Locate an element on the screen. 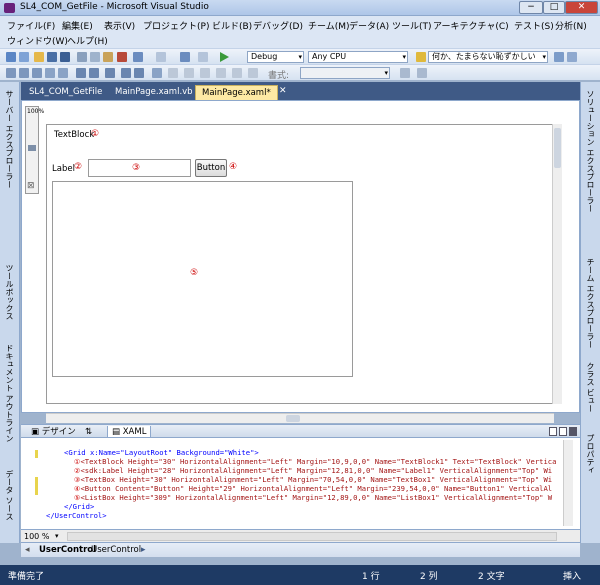 This screenshot has width=600, height=585. save-all-icon is located at coordinates (65, 57).